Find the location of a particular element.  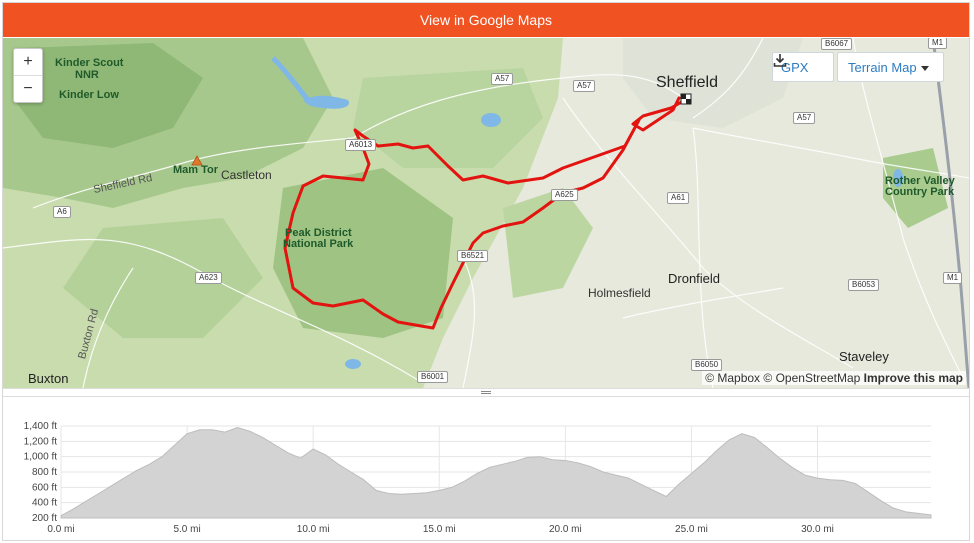

x-tick-label: 10.0 mi is located at coordinates (313, 529).